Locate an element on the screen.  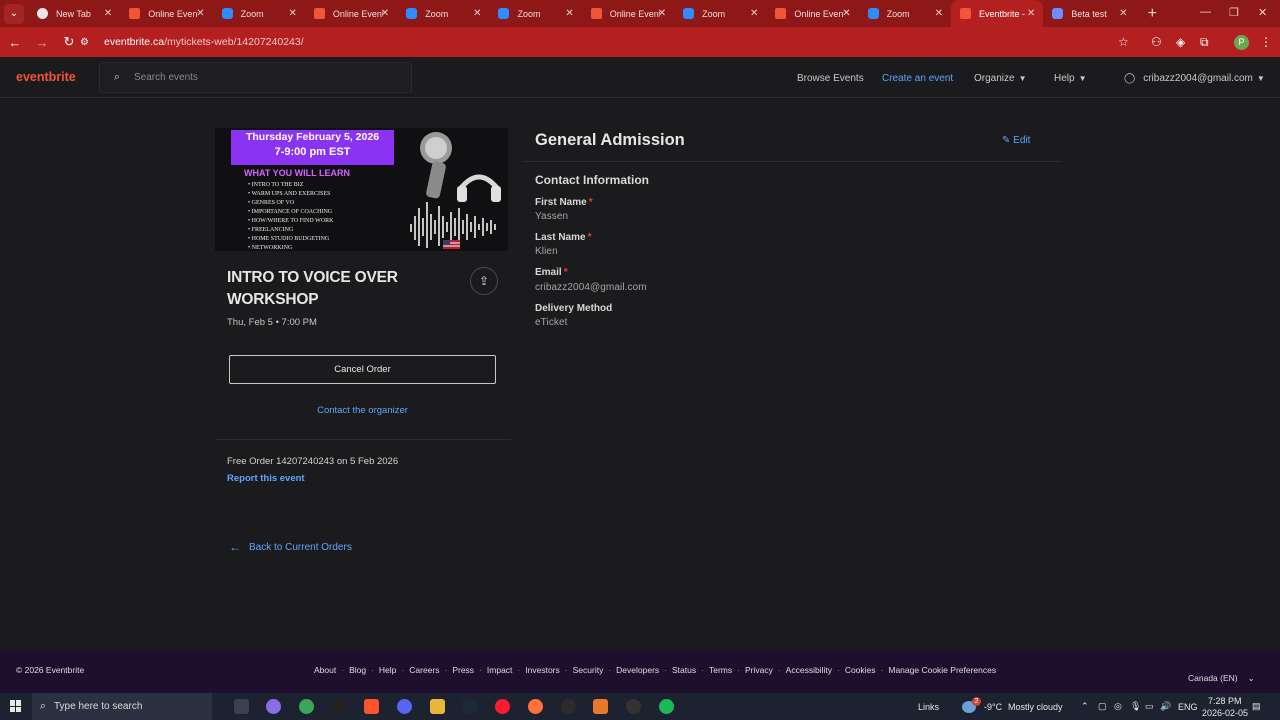
footer-link: Help is located at coordinates (387, 670).